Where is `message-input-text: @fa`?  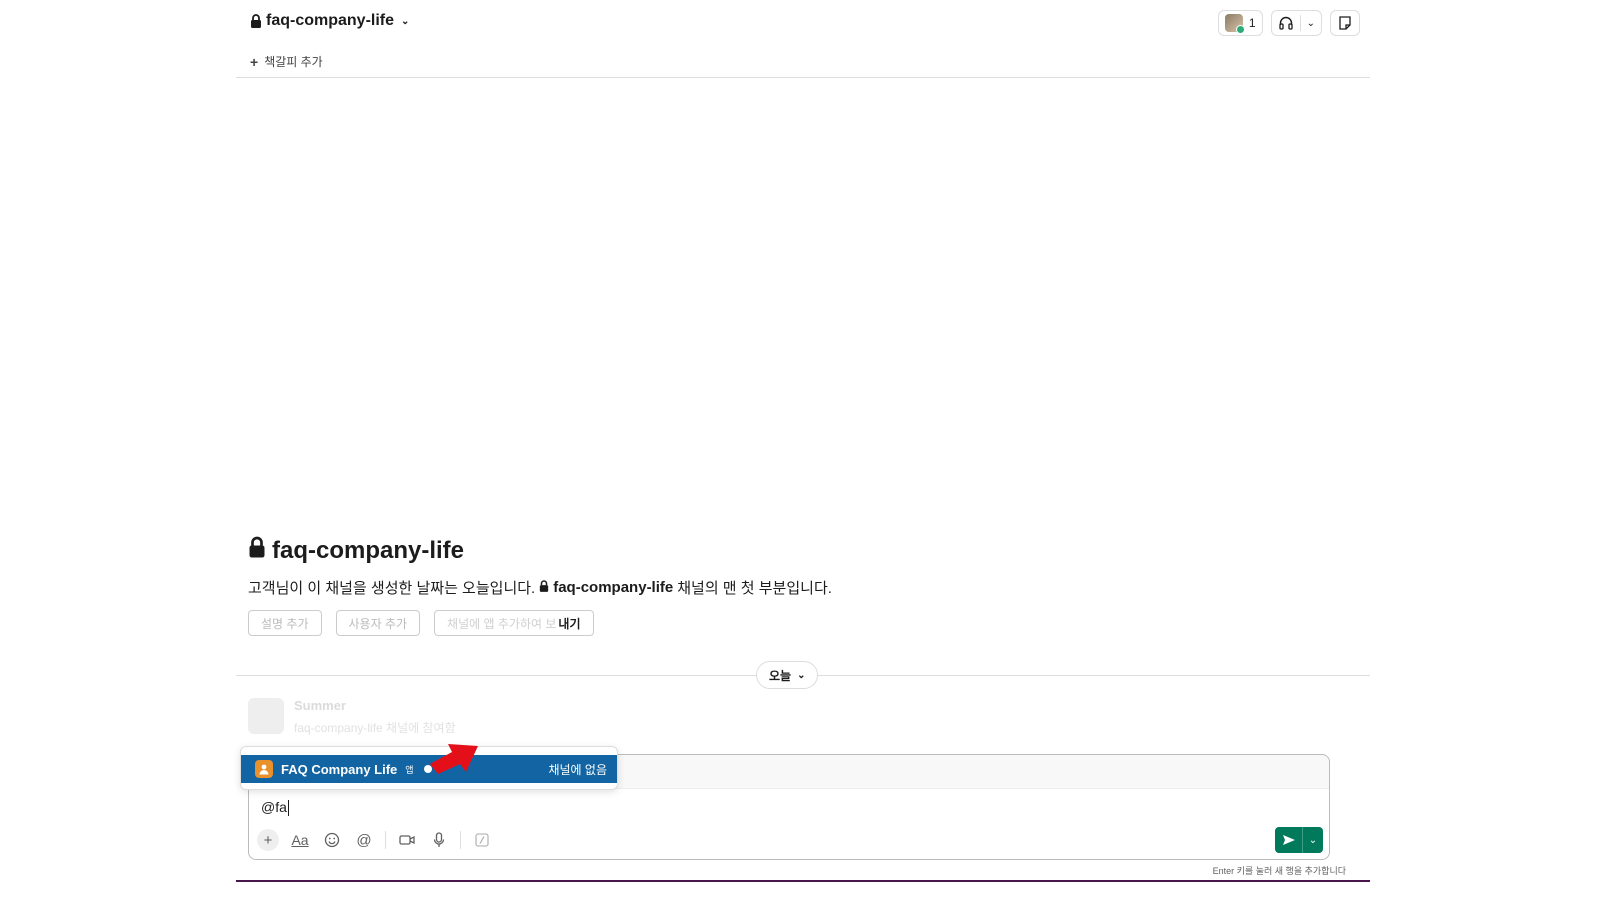 message-input-text: @fa is located at coordinates (274, 807).